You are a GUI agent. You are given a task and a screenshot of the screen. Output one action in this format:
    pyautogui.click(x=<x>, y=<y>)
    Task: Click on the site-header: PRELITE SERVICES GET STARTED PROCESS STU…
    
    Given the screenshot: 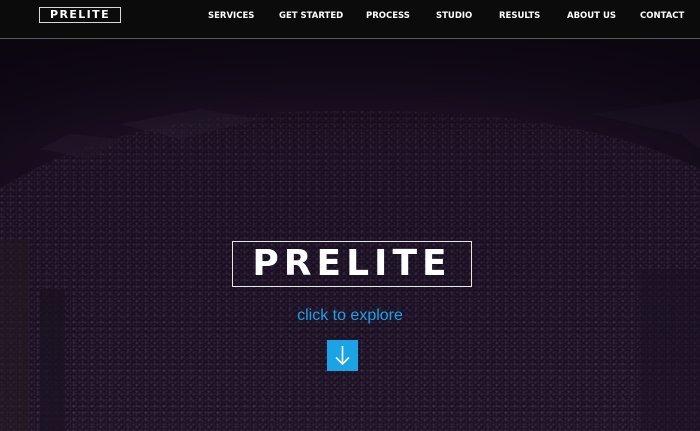 What is the action you would take?
    pyautogui.click(x=350, y=19)
    